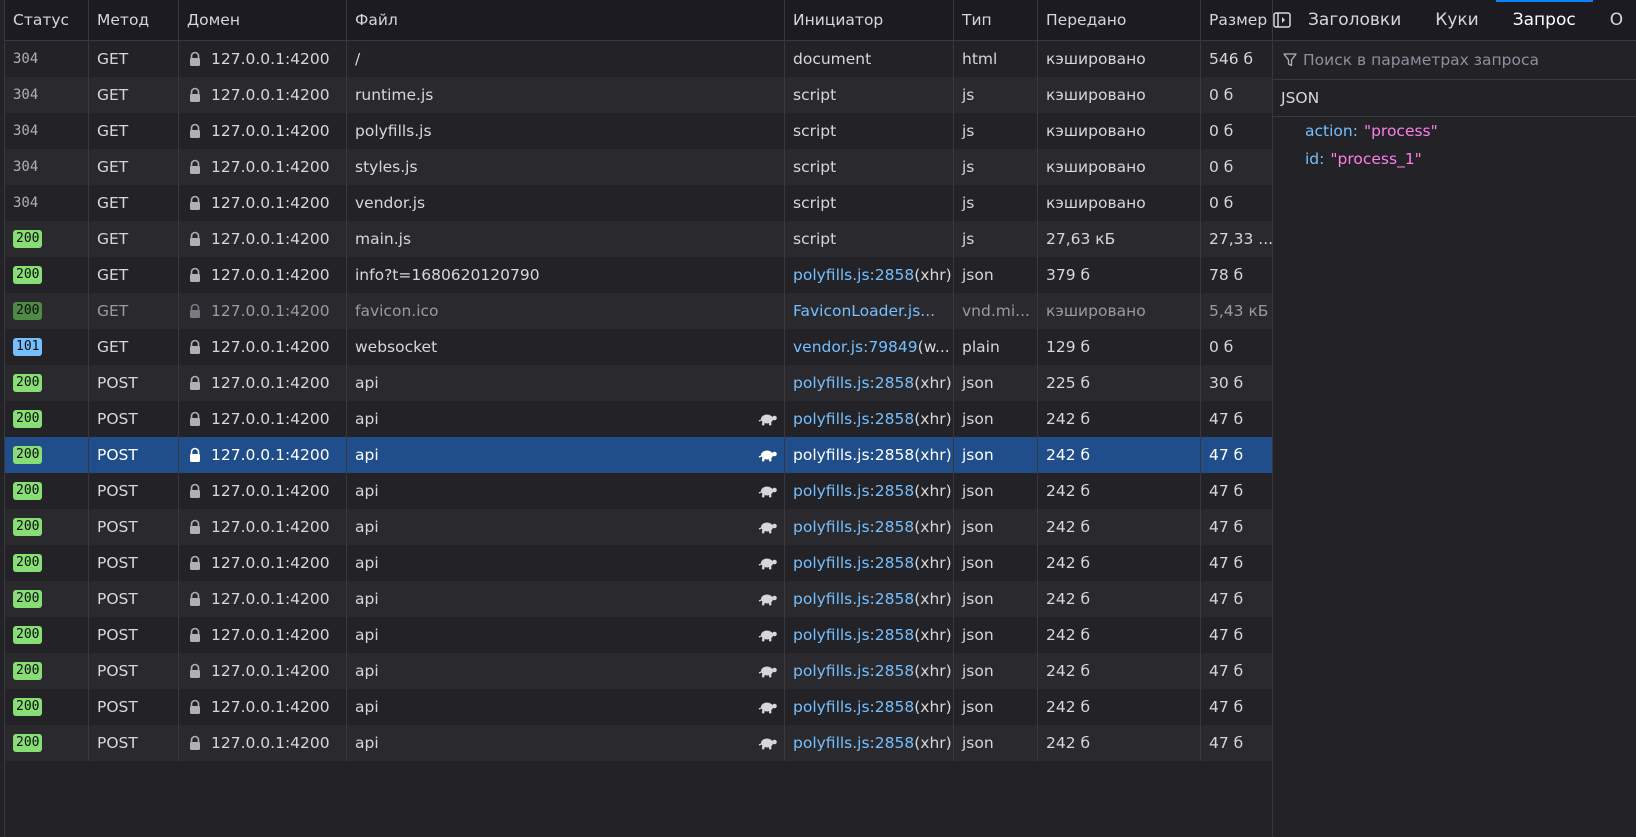 This screenshot has width=1636, height=837. Describe the element at coordinates (1456, 20) in the screenshot. I see `tab-cookies: Куки` at that location.